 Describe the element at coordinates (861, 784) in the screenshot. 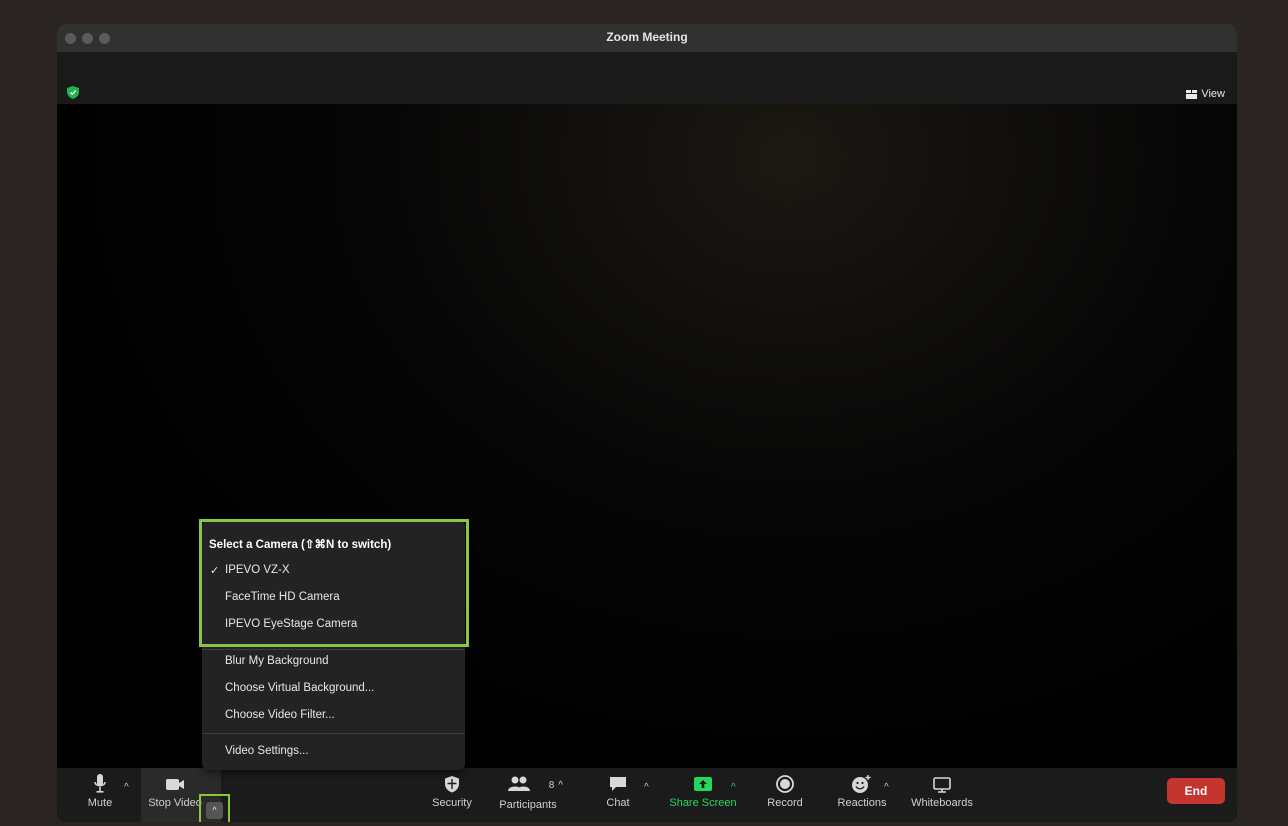

I see `reactions-smiley-icon` at that location.